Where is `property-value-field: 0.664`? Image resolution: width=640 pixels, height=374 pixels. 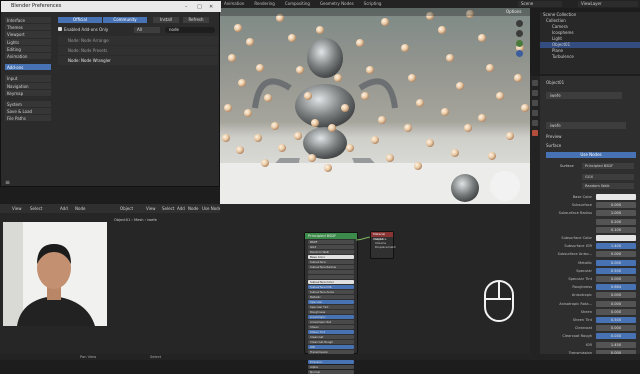 property-value-field: 0.664 is located at coordinates (616, 287).